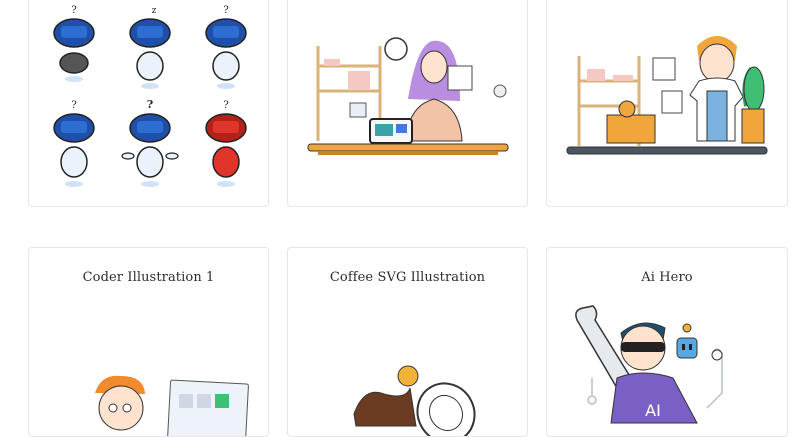 This screenshot has width=800, height=437. I want to click on woman-figure, so click(434, 91).